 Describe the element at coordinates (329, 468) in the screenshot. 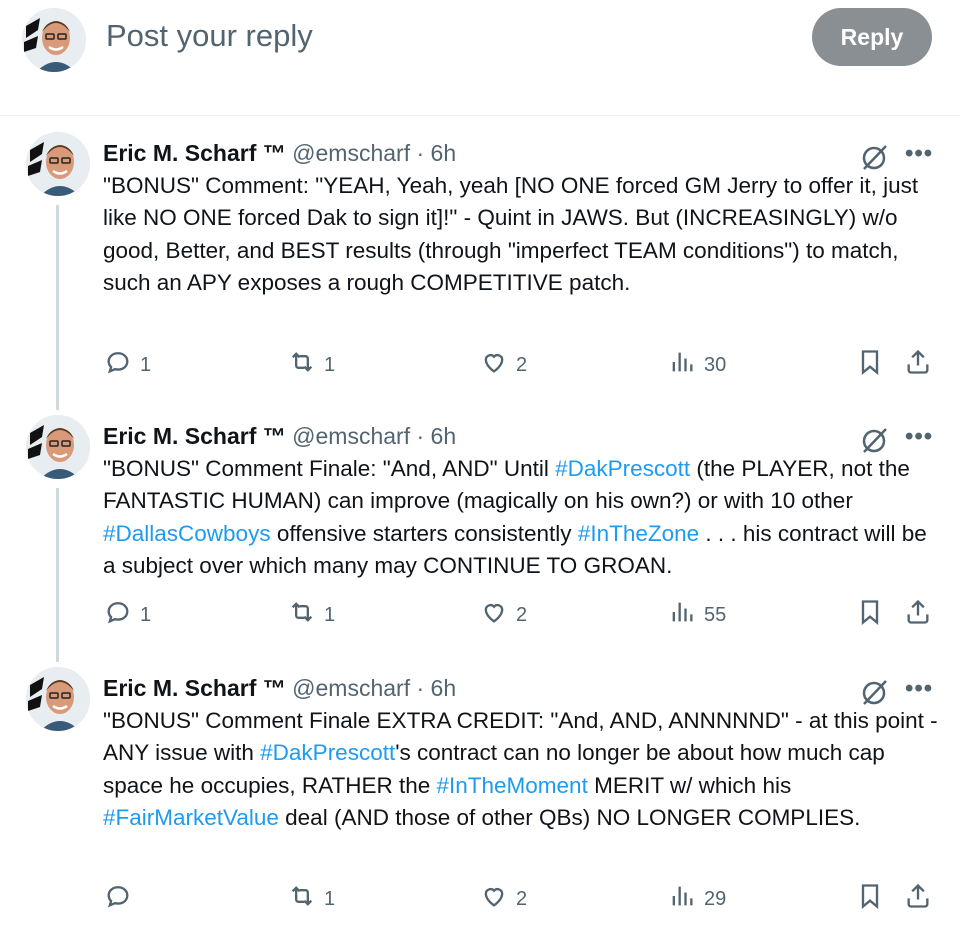

I see `tweet-text-segment: "BONUS" Comment Finale: "And, AND" Until` at that location.